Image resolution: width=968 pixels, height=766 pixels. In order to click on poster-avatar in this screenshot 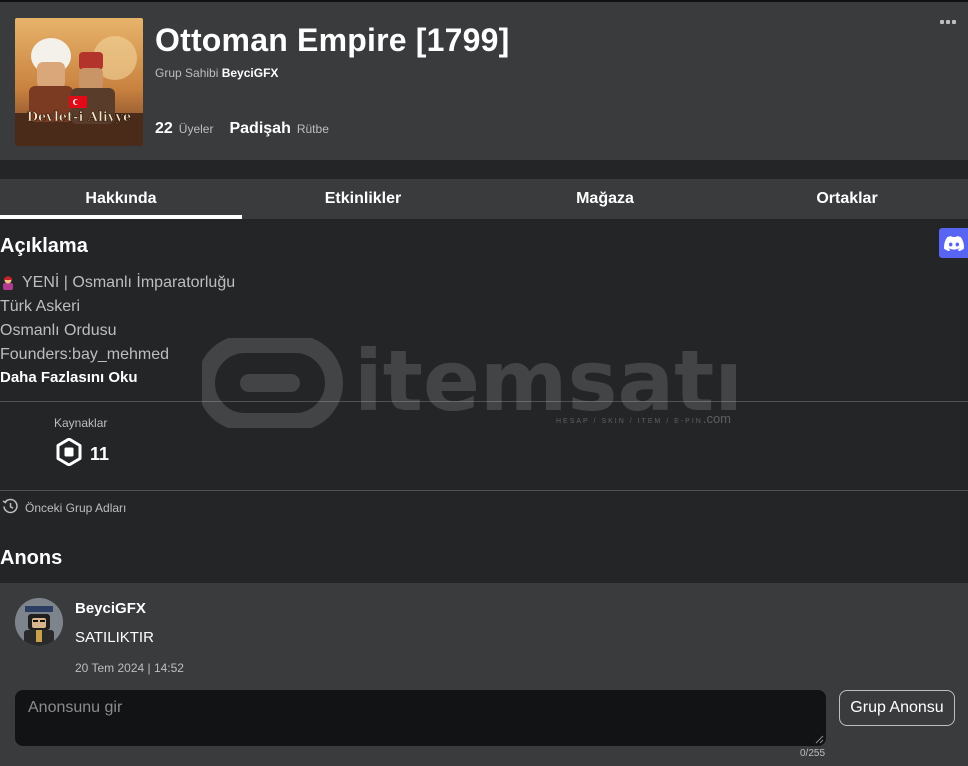, I will do `click(39, 622)`.